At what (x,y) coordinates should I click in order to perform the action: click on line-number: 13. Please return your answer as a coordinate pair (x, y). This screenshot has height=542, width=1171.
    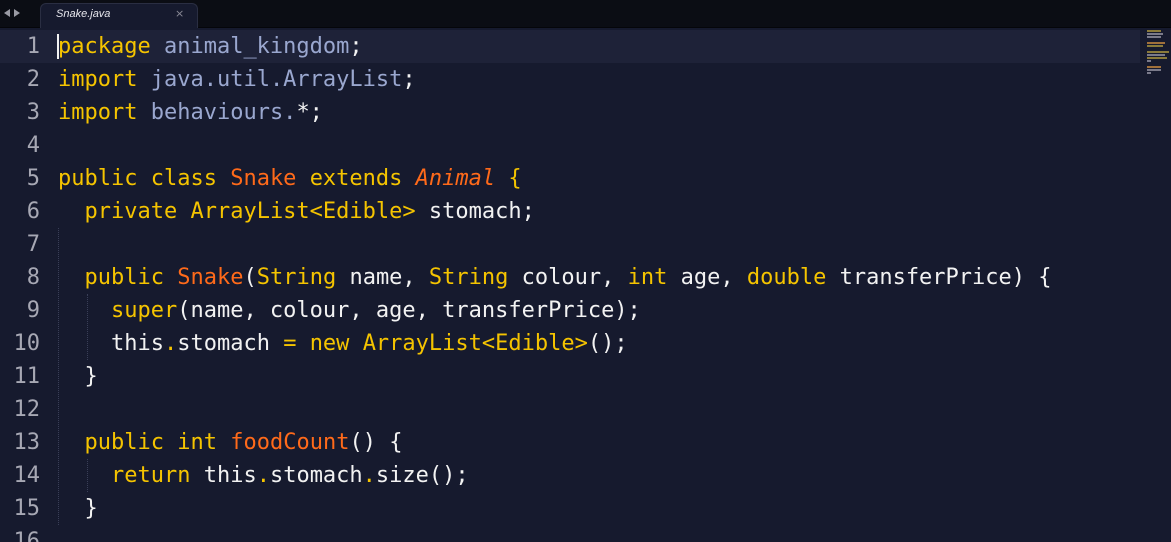
    Looking at the image, I should click on (27, 442).